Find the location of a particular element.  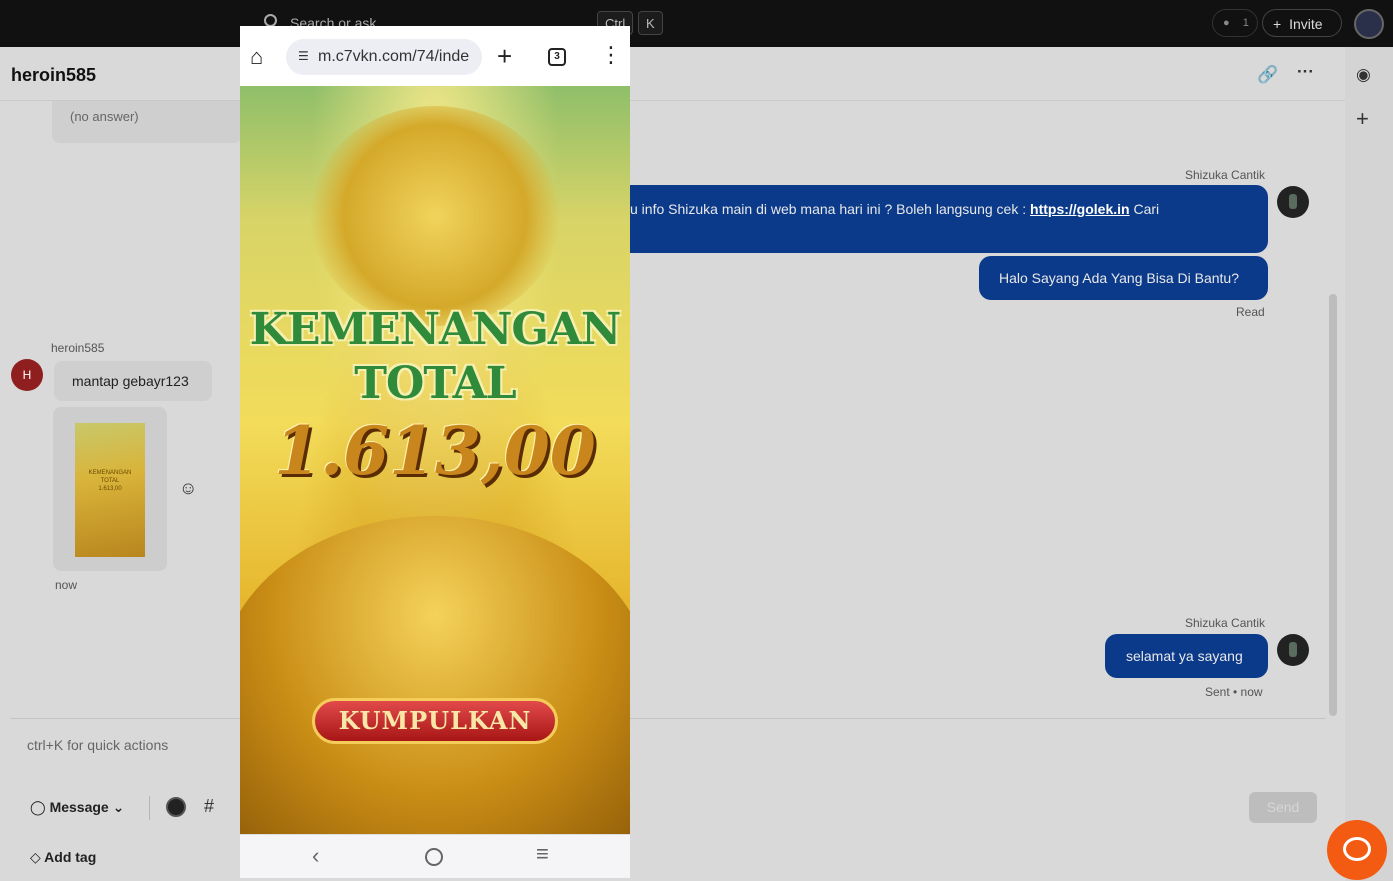

divider is located at coordinates (149, 808).